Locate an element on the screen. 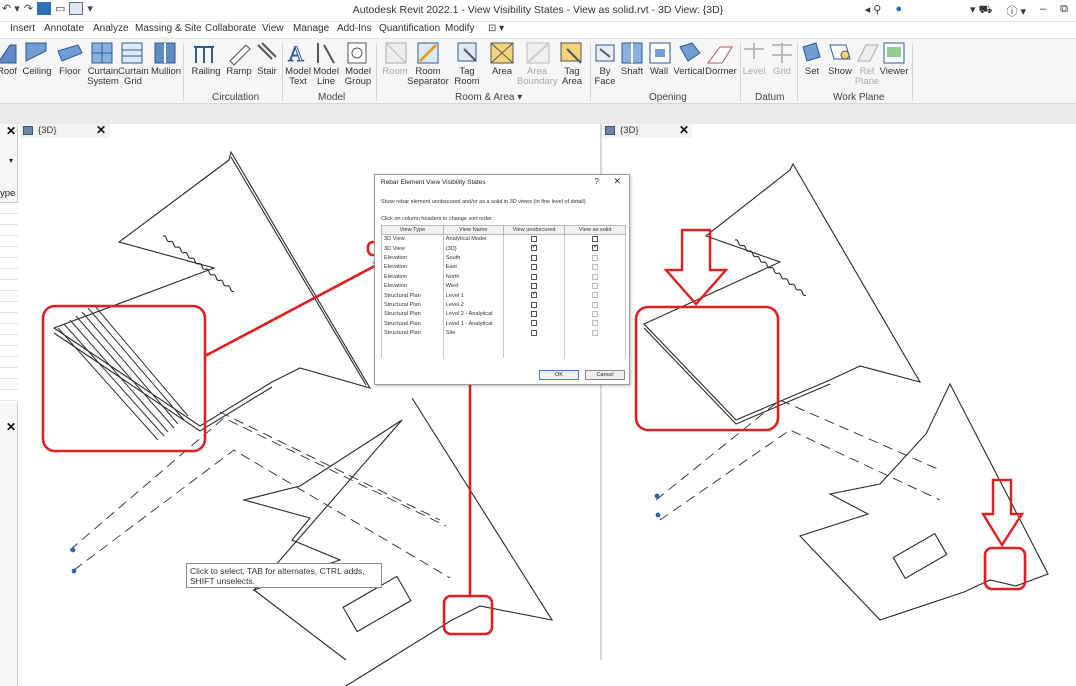 The height and width of the screenshot is (686, 1076). table-row: Elevation North is located at coordinates (503, 277).